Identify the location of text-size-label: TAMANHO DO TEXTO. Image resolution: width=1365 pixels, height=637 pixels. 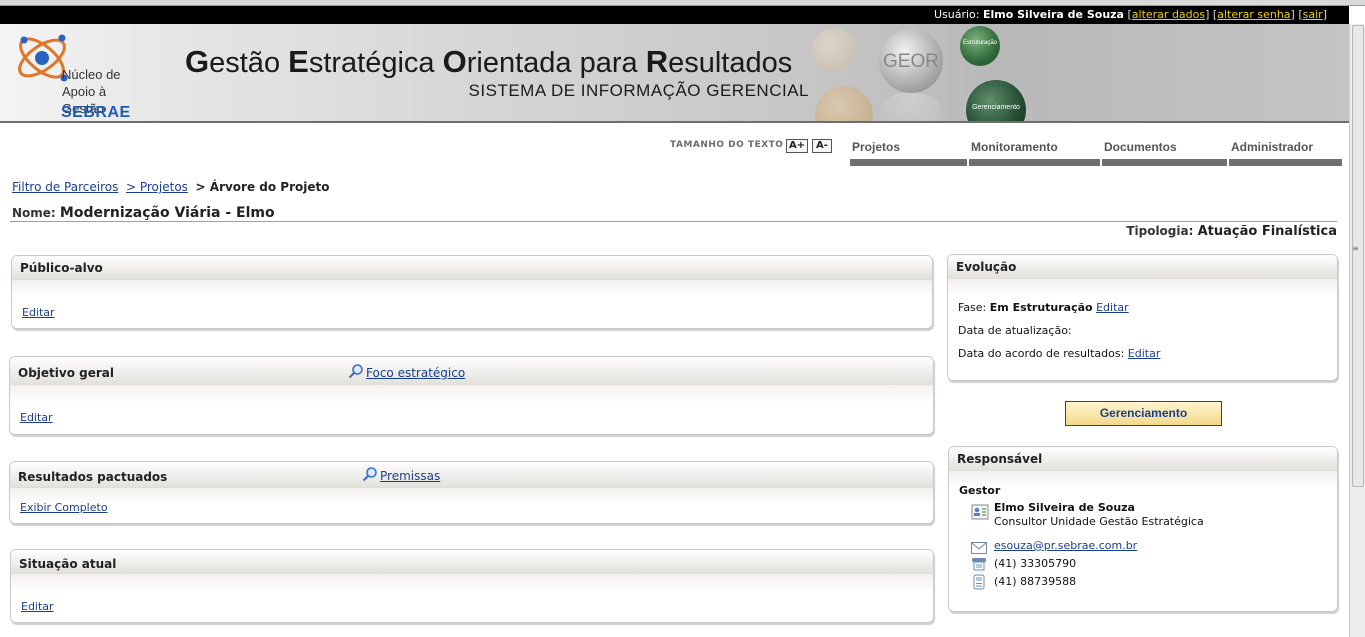
(727, 145).